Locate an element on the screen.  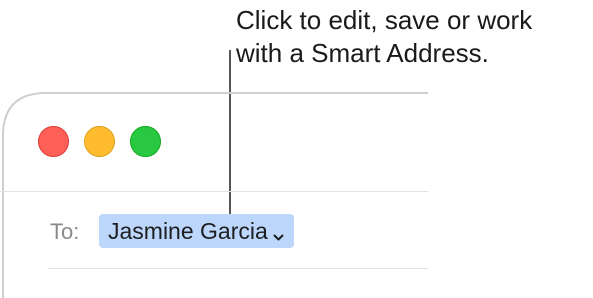
close-button is located at coordinates (53, 141).